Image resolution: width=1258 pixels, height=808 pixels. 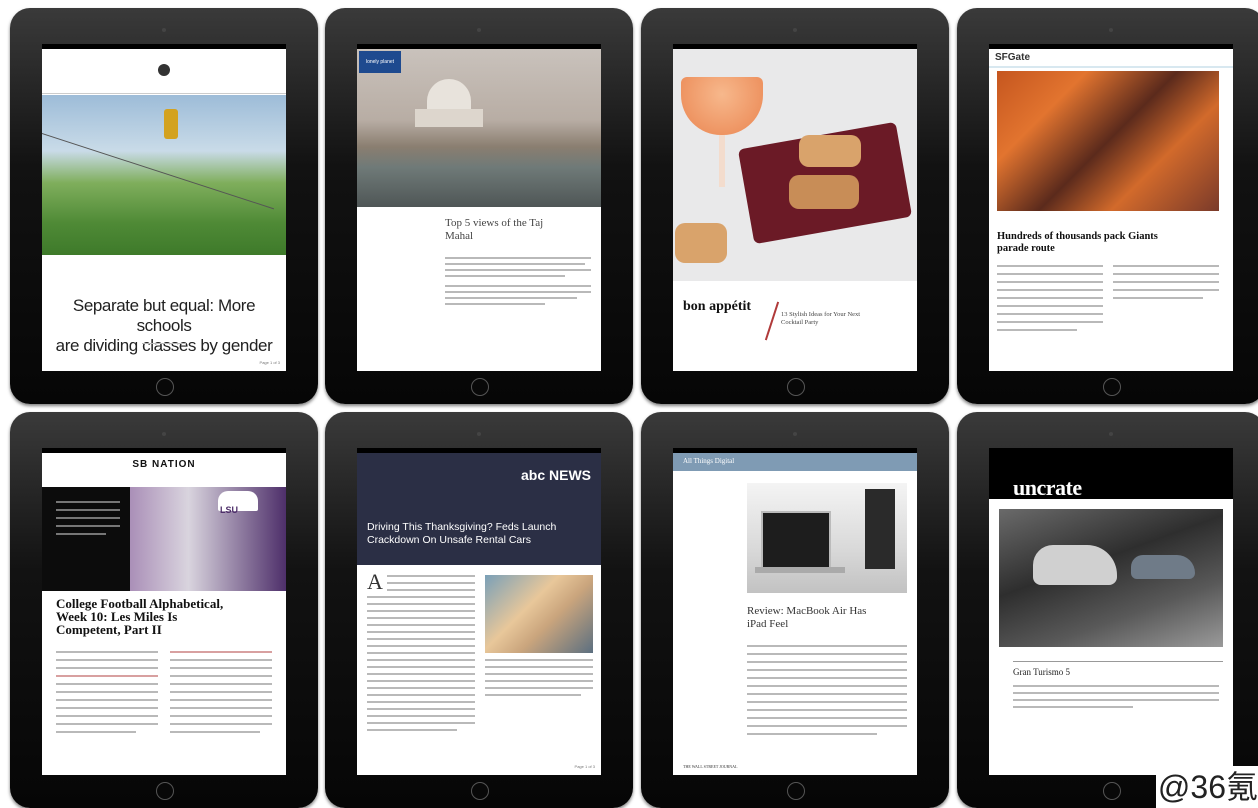 I want to click on article-title: Top 5 views of the Taj Mahal, so click(x=520, y=230).